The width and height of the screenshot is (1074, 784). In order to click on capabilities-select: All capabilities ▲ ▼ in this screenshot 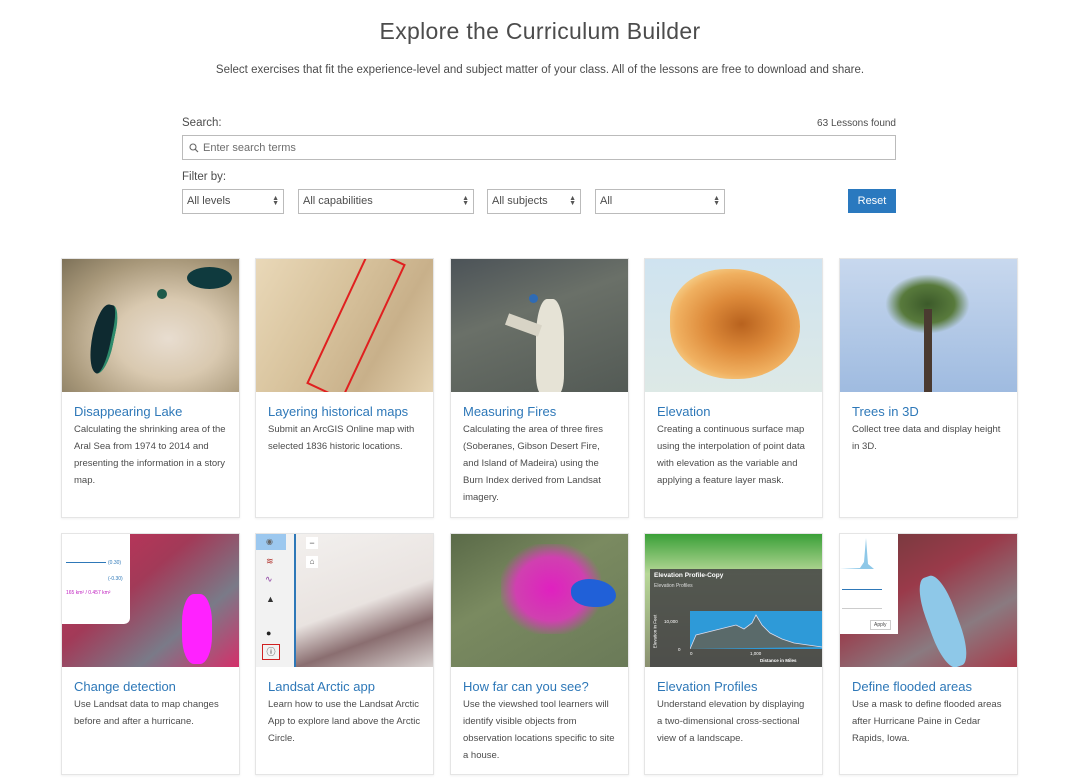, I will do `click(386, 201)`.